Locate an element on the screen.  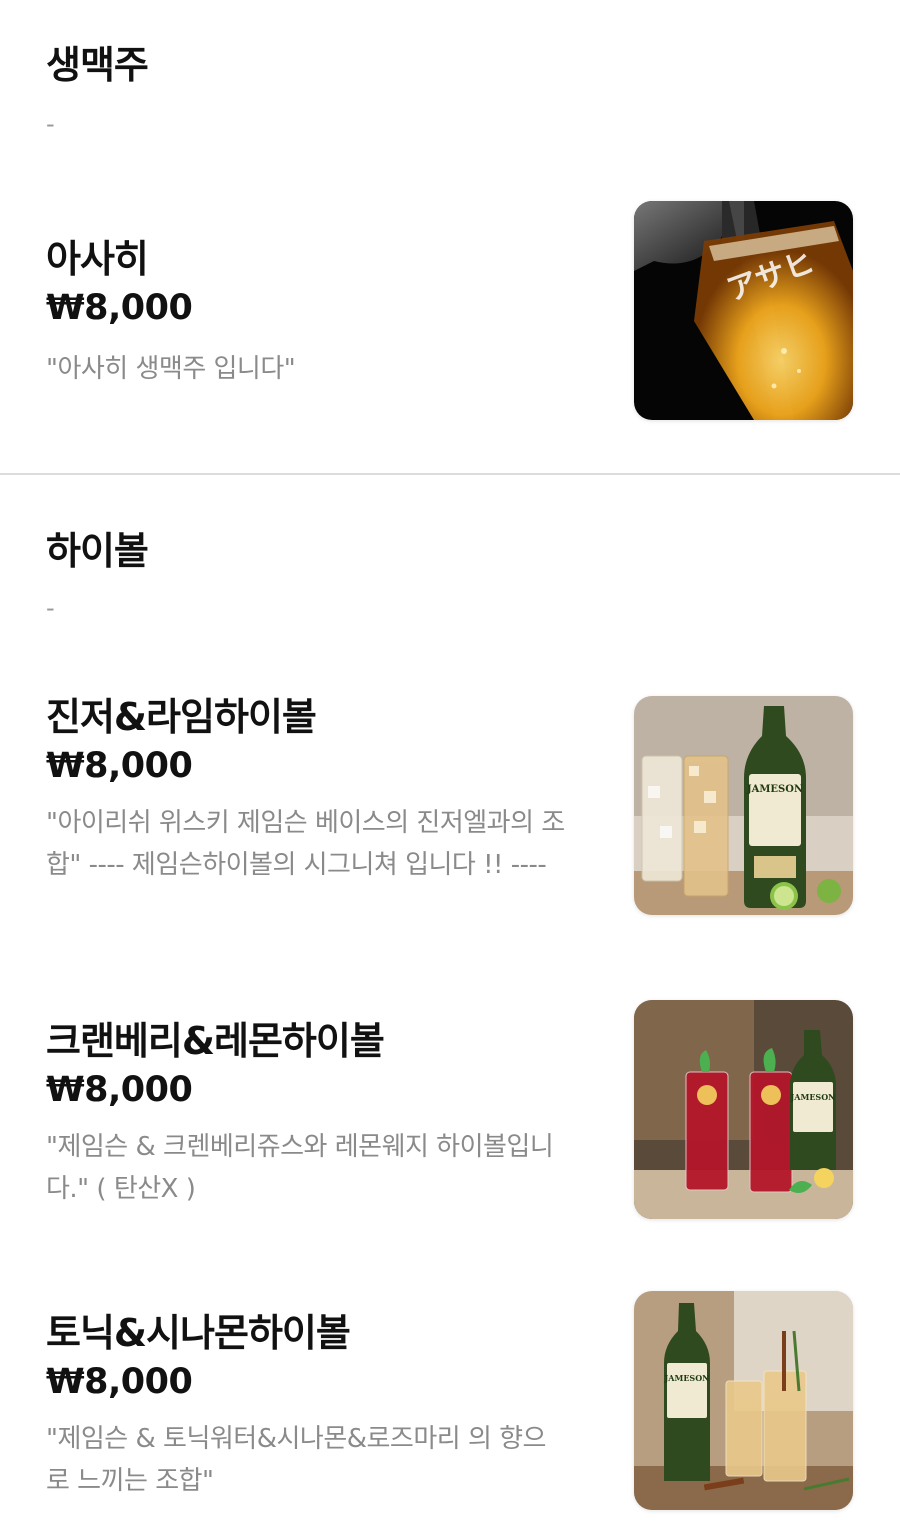
section-title-draft-beer: 생맥주 is located at coordinates (97, 65).